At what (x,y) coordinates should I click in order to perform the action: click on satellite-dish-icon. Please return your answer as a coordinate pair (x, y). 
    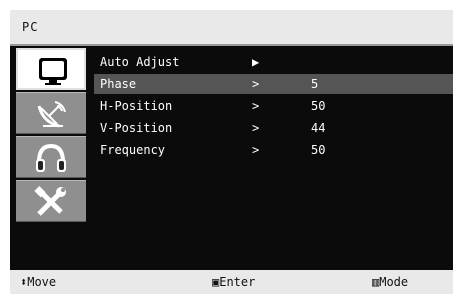
    Looking at the image, I should click on (51, 114).